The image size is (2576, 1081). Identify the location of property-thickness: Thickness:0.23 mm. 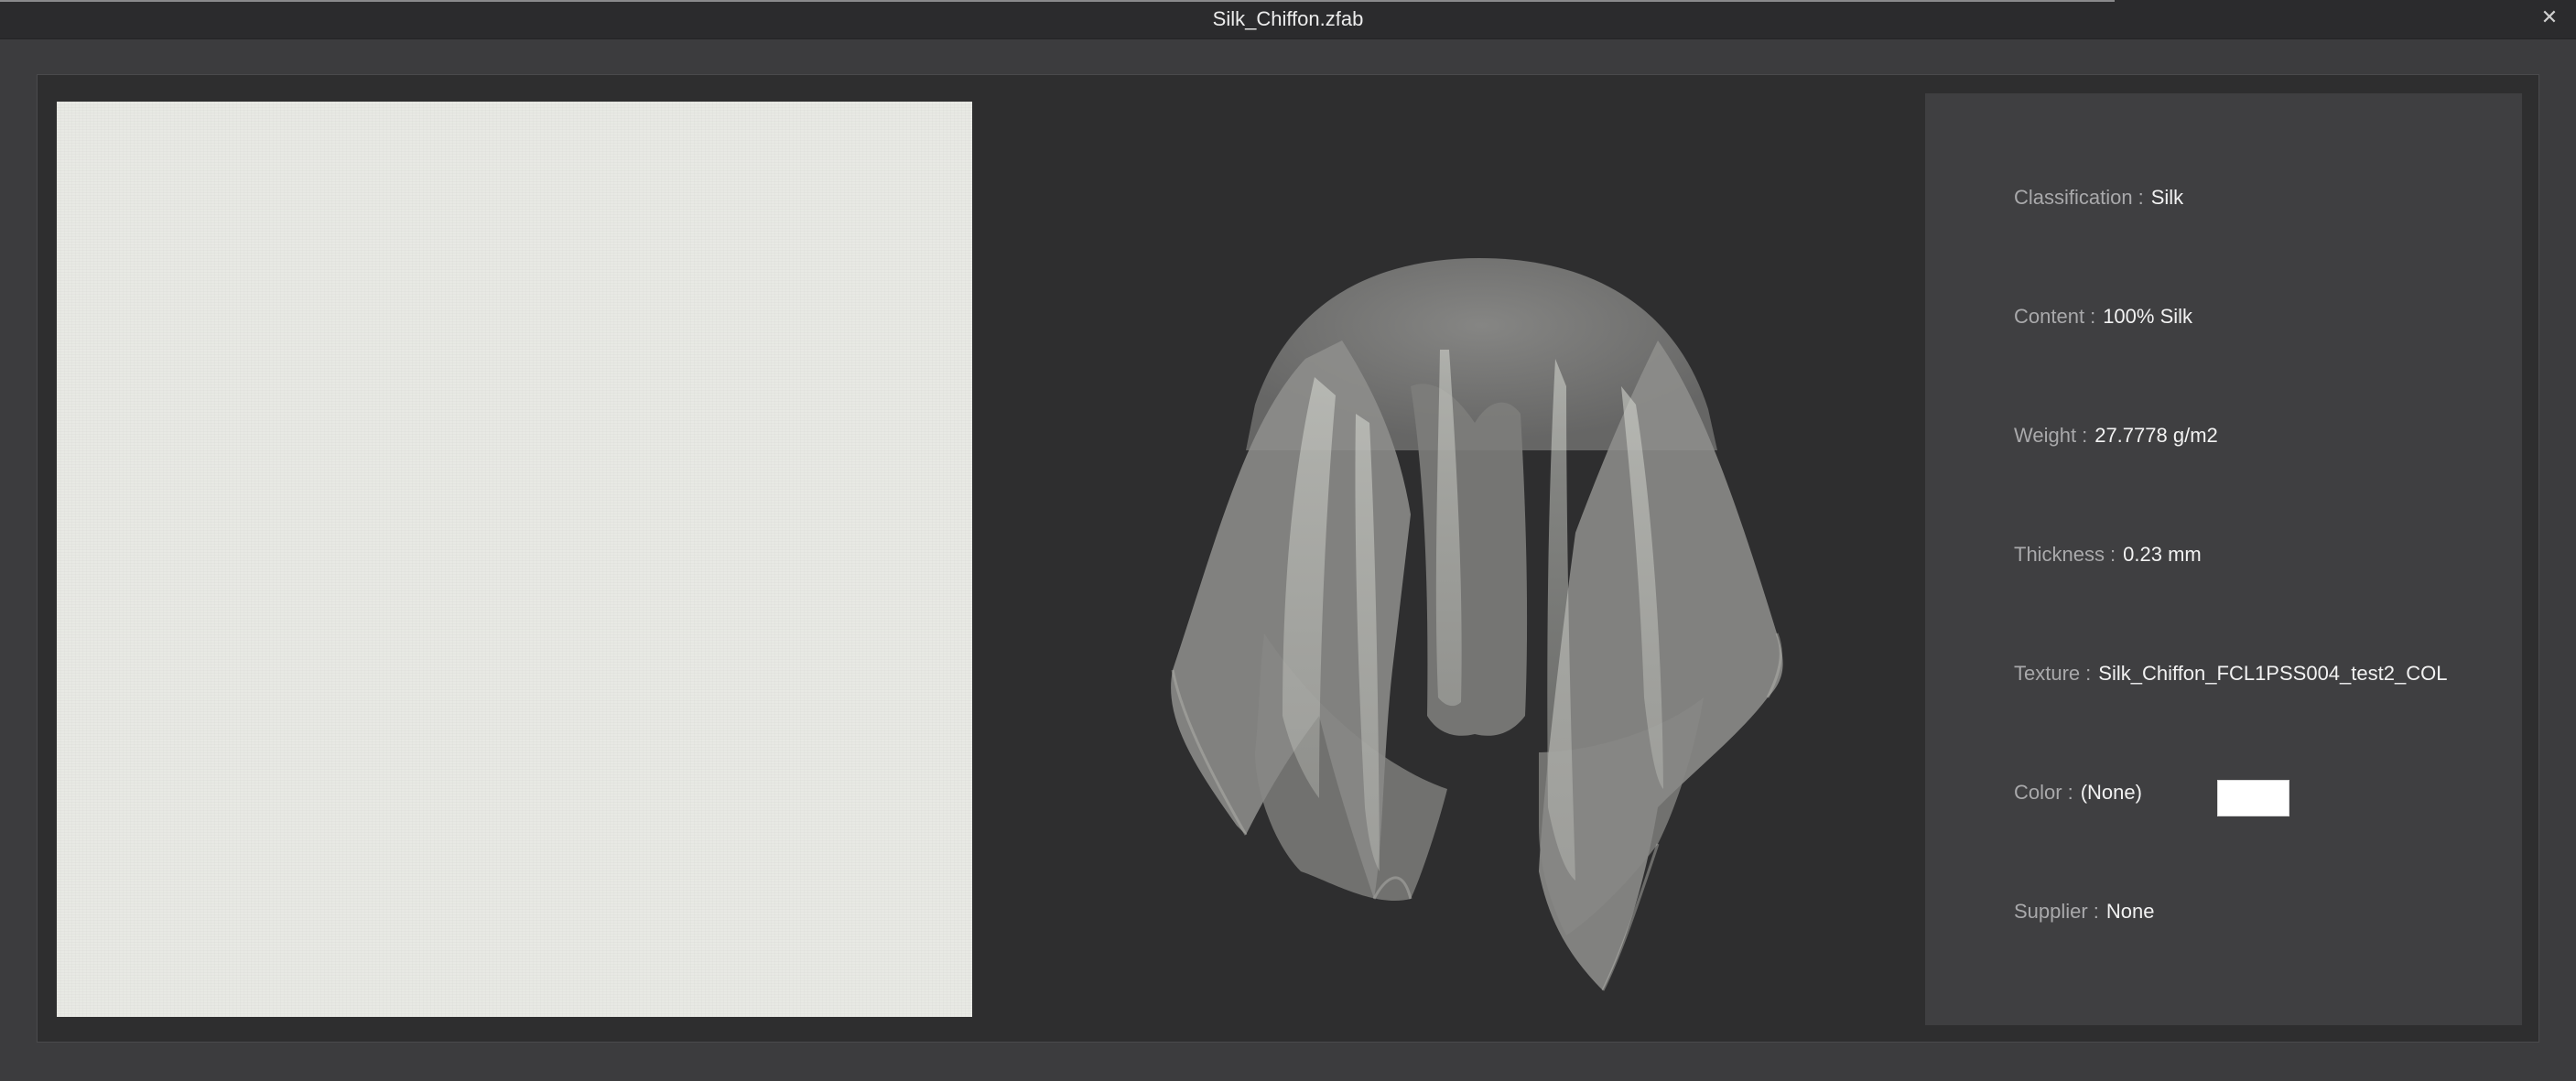
(2108, 555).